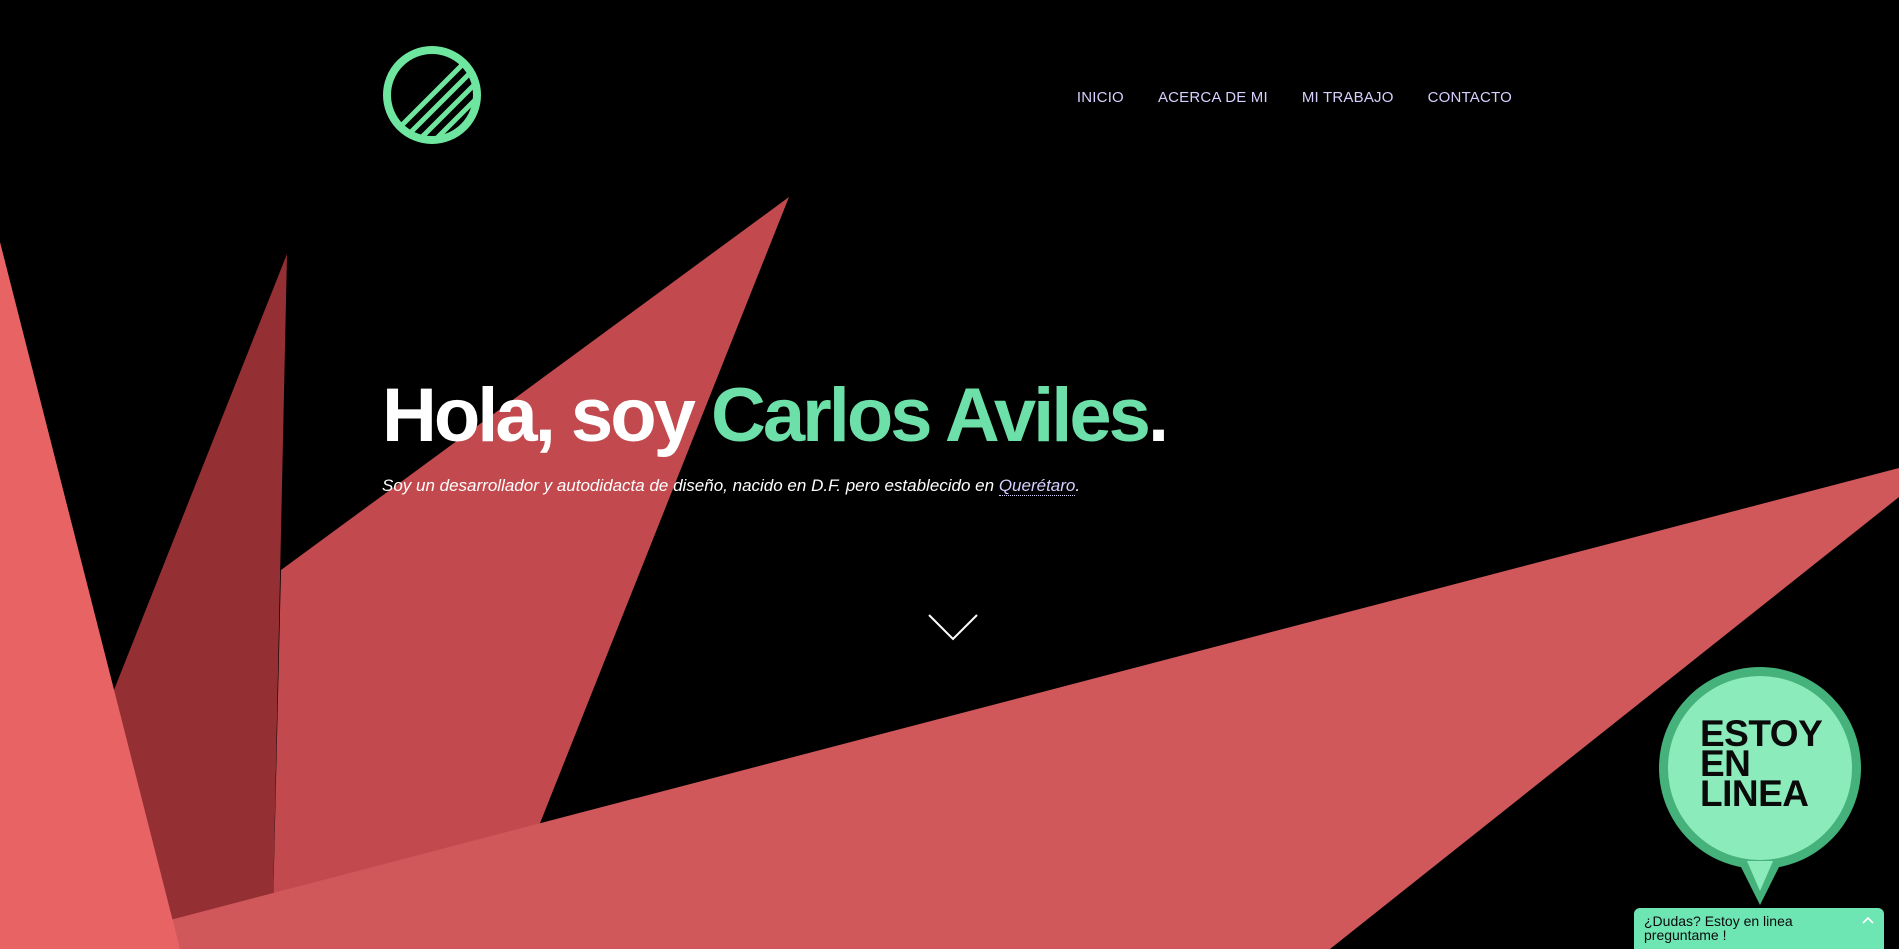  Describe the element at coordinates (1761, 764) in the screenshot. I see `online-status-text: ESTOY EN LINEA` at that location.